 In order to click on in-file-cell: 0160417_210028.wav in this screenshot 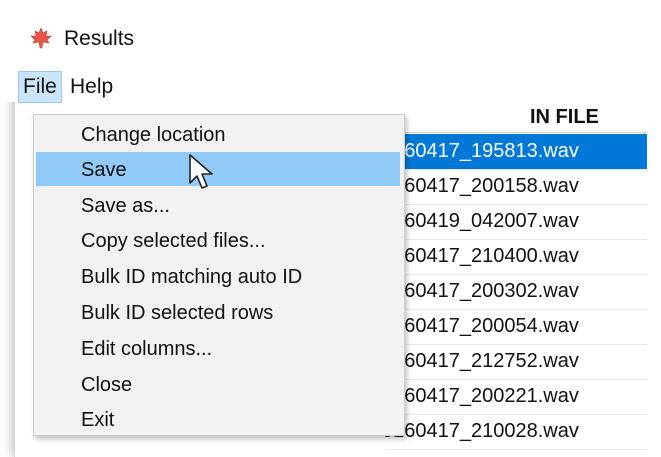, I will do `click(480, 431)`.